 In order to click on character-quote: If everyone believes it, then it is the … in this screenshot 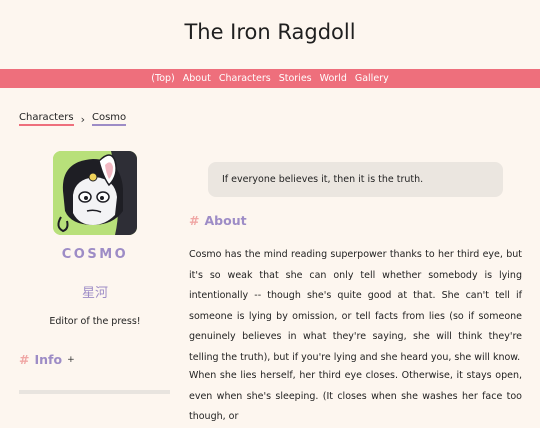, I will do `click(355, 179)`.